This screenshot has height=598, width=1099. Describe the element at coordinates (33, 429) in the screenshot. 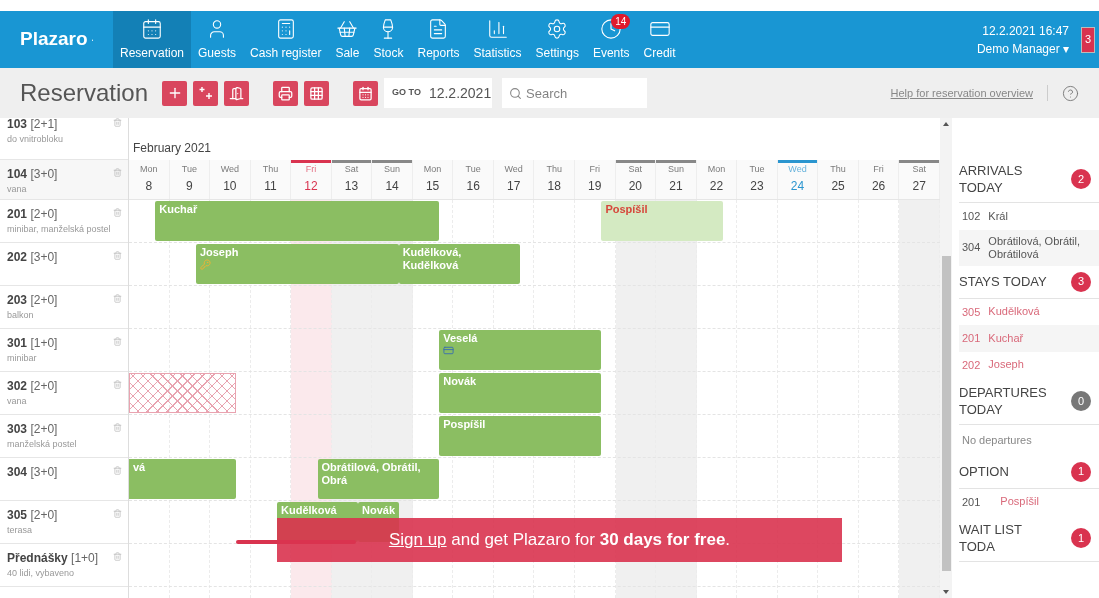

I see `room-label: 303 [2+0]` at that location.